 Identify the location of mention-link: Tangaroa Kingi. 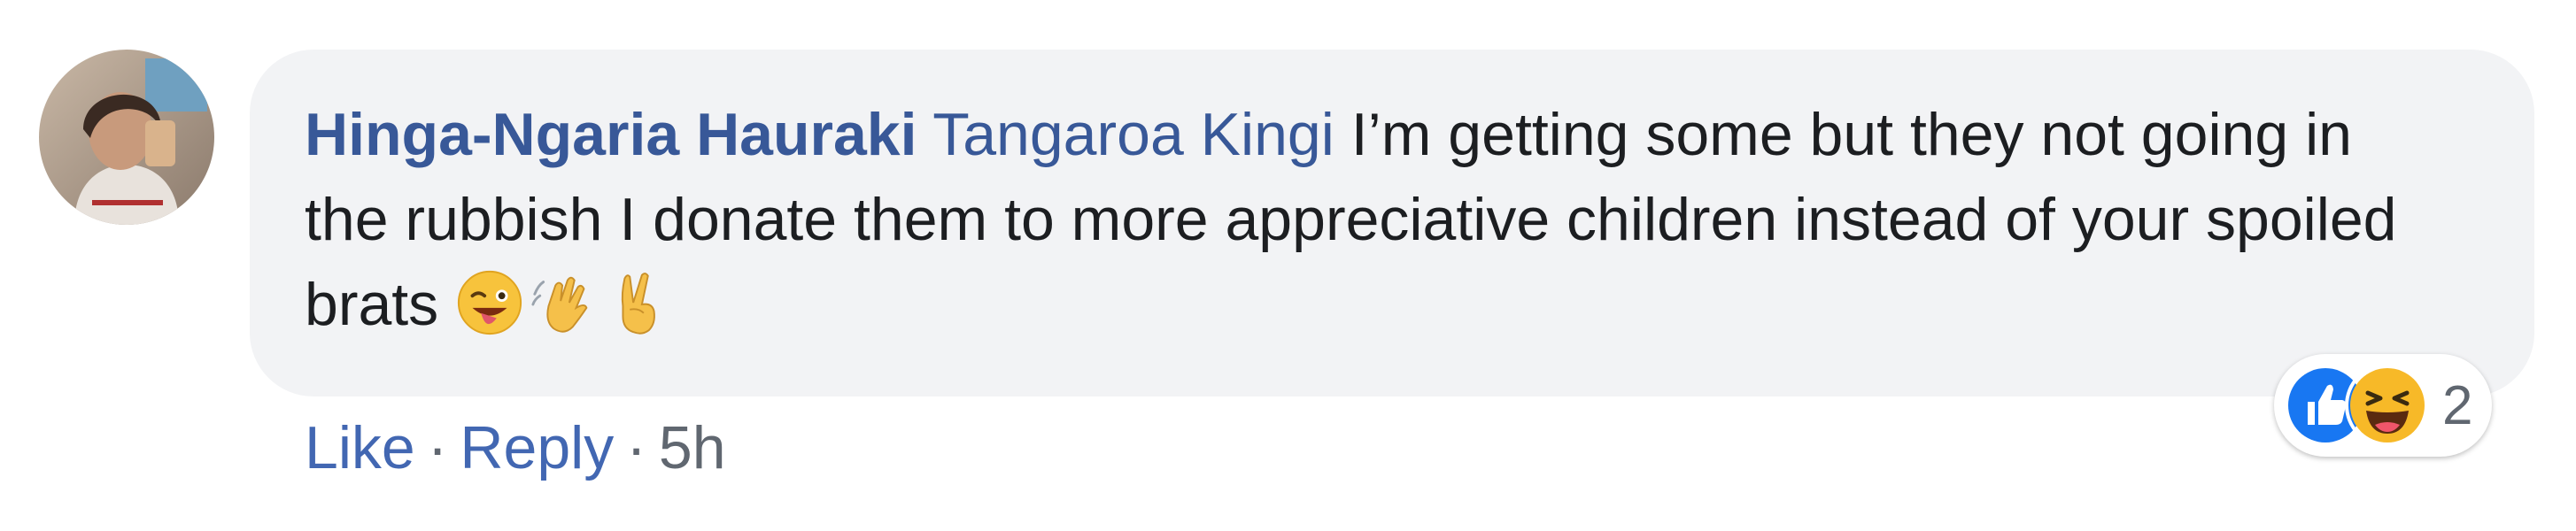
(1133, 134).